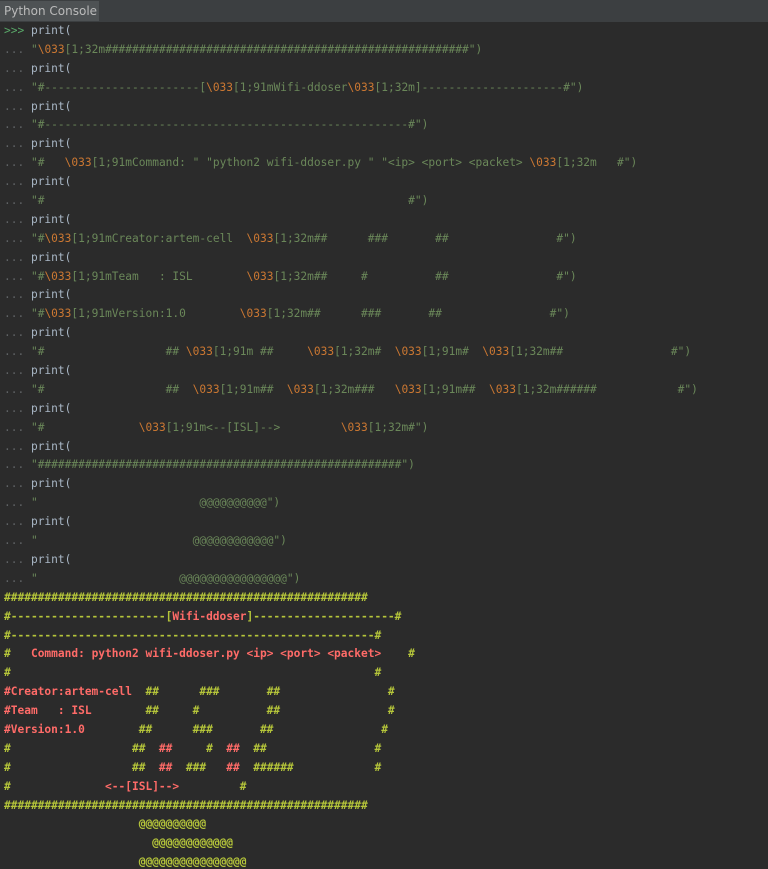 The width and height of the screenshot is (768, 869). I want to click on output-green-text: ## ### ## #, so click(236, 729).